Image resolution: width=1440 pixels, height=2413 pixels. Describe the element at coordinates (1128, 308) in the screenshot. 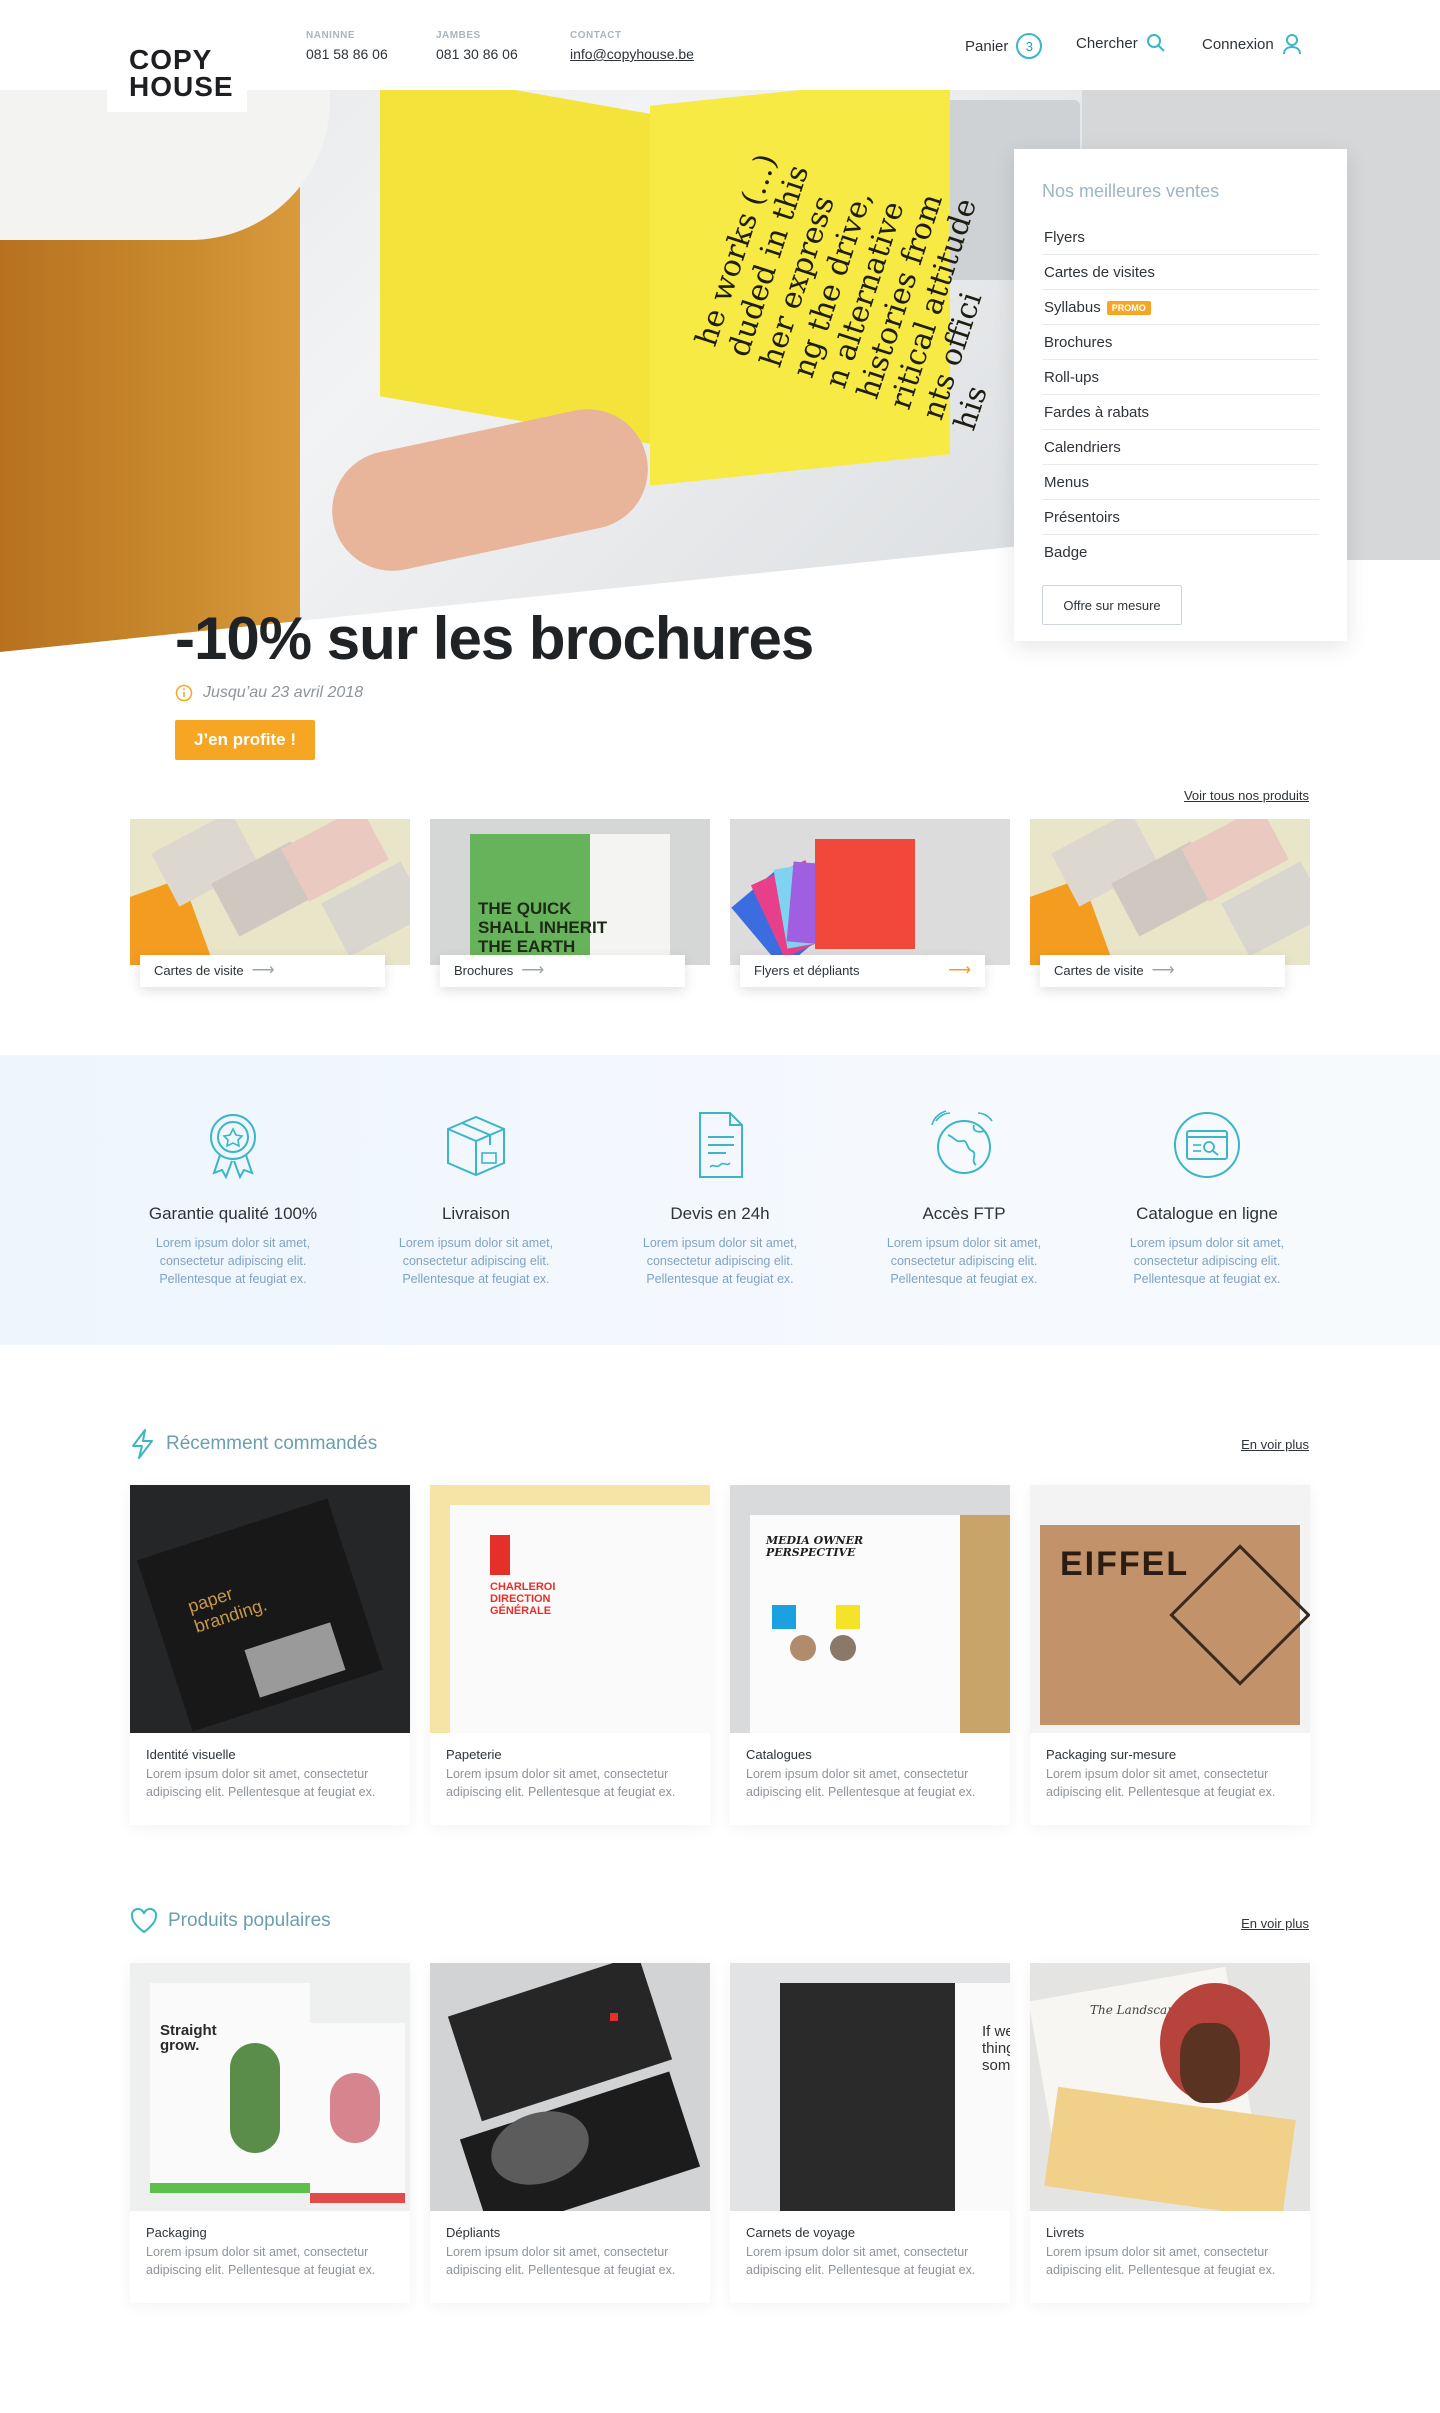

I see `promo-badge: PROMO` at that location.